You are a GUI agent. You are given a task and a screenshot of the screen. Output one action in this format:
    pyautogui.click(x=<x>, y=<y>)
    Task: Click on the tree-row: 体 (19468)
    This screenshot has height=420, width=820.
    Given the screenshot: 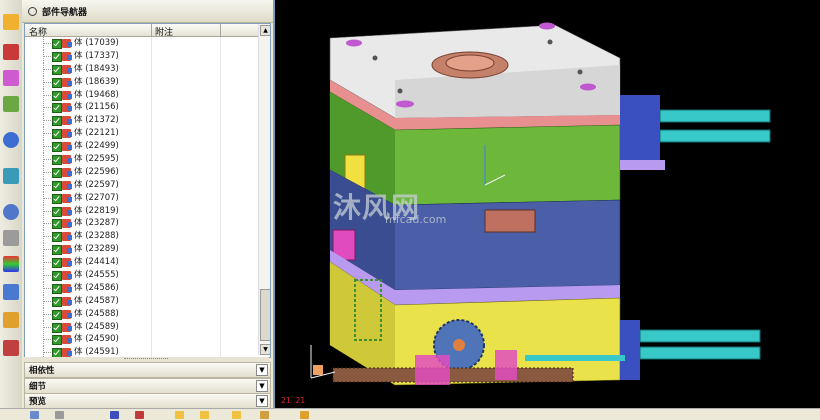 What is the action you would take?
    pyautogui.click(x=141, y=95)
    